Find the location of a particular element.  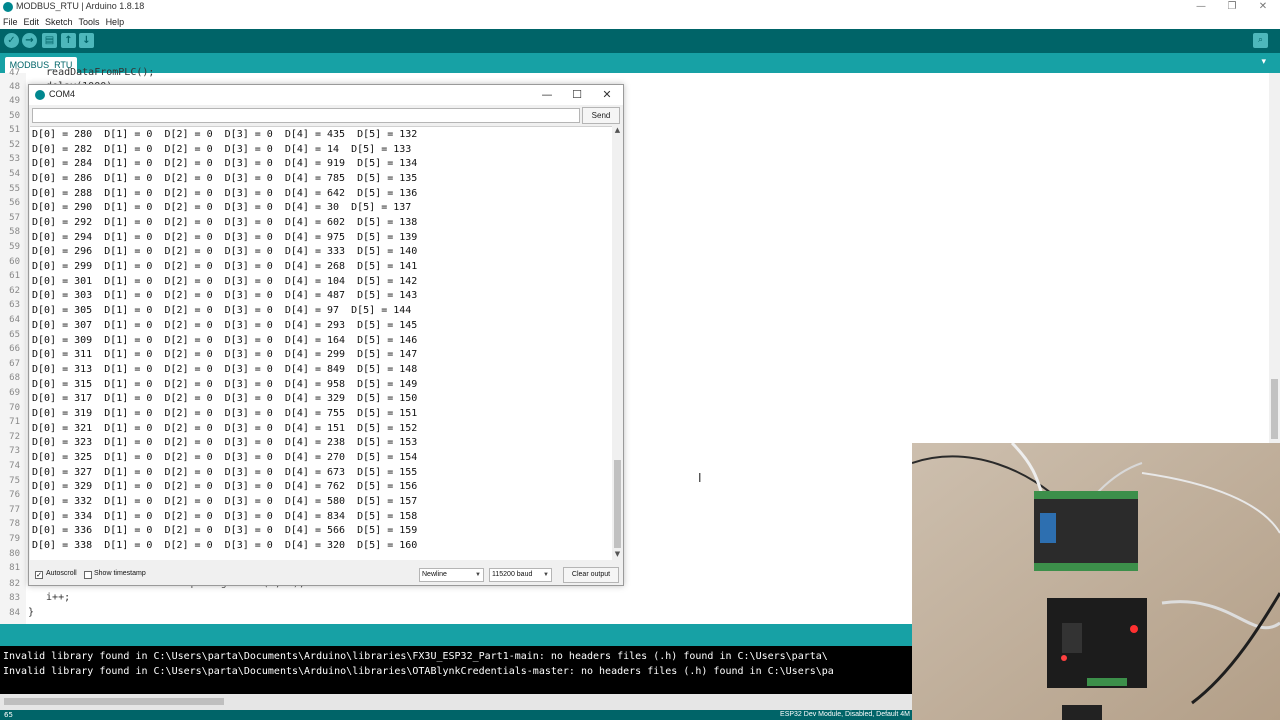

minimize-button: — is located at coordinates (1201, 7).